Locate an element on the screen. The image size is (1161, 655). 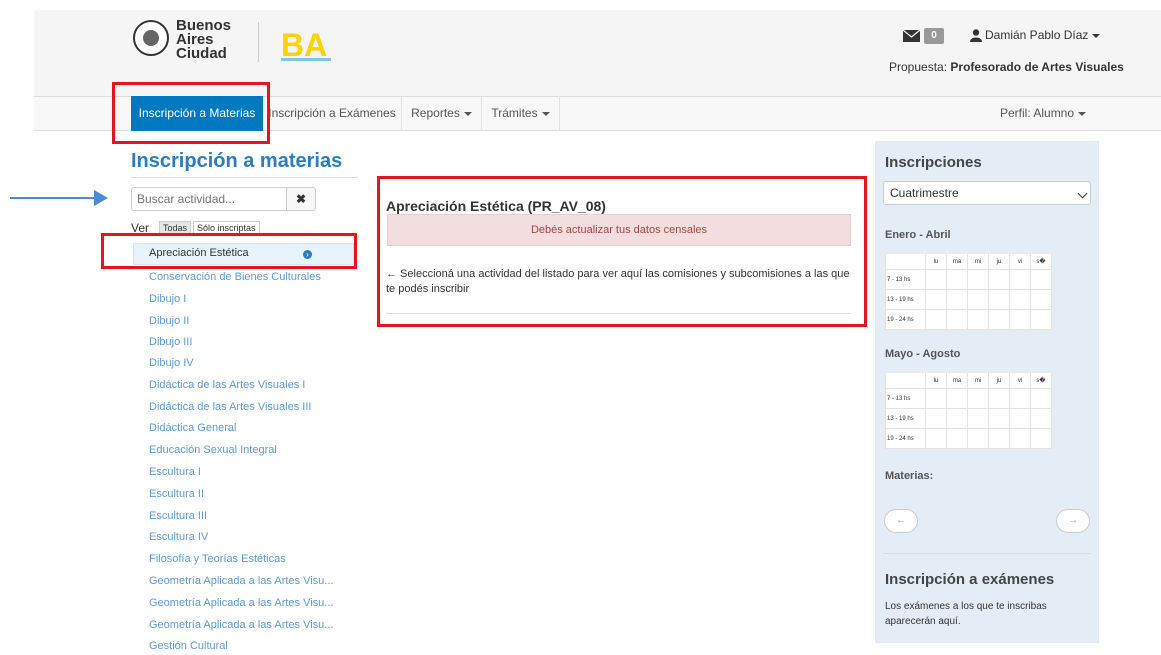
tab-inscripcion-examenes: Inscripción a Exámenes is located at coordinates (332, 113).